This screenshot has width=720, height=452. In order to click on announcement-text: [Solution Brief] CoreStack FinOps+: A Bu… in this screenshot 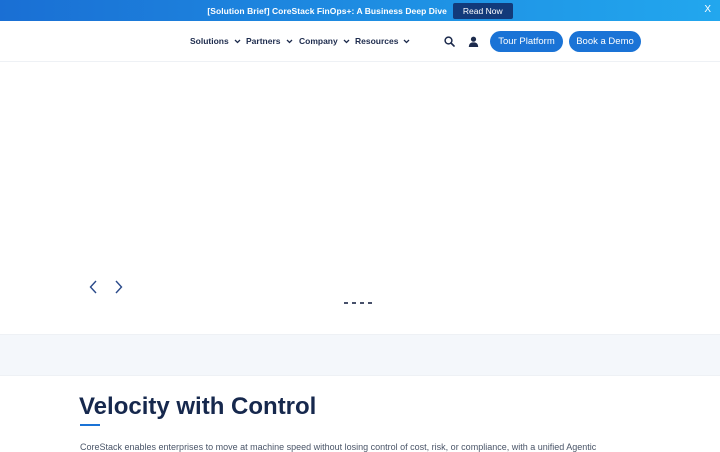, I will do `click(327, 11)`.